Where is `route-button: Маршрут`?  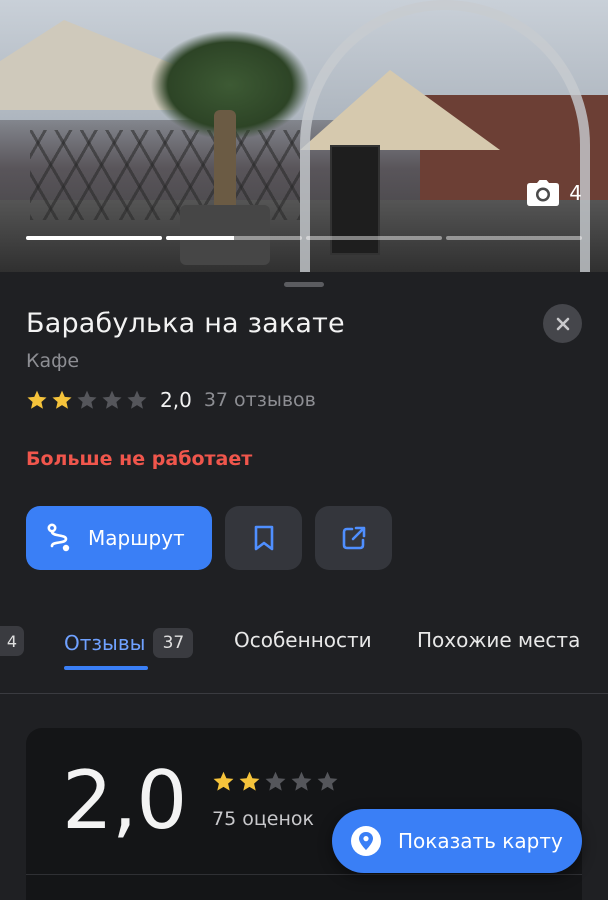
route-button: Маршрут is located at coordinates (119, 538).